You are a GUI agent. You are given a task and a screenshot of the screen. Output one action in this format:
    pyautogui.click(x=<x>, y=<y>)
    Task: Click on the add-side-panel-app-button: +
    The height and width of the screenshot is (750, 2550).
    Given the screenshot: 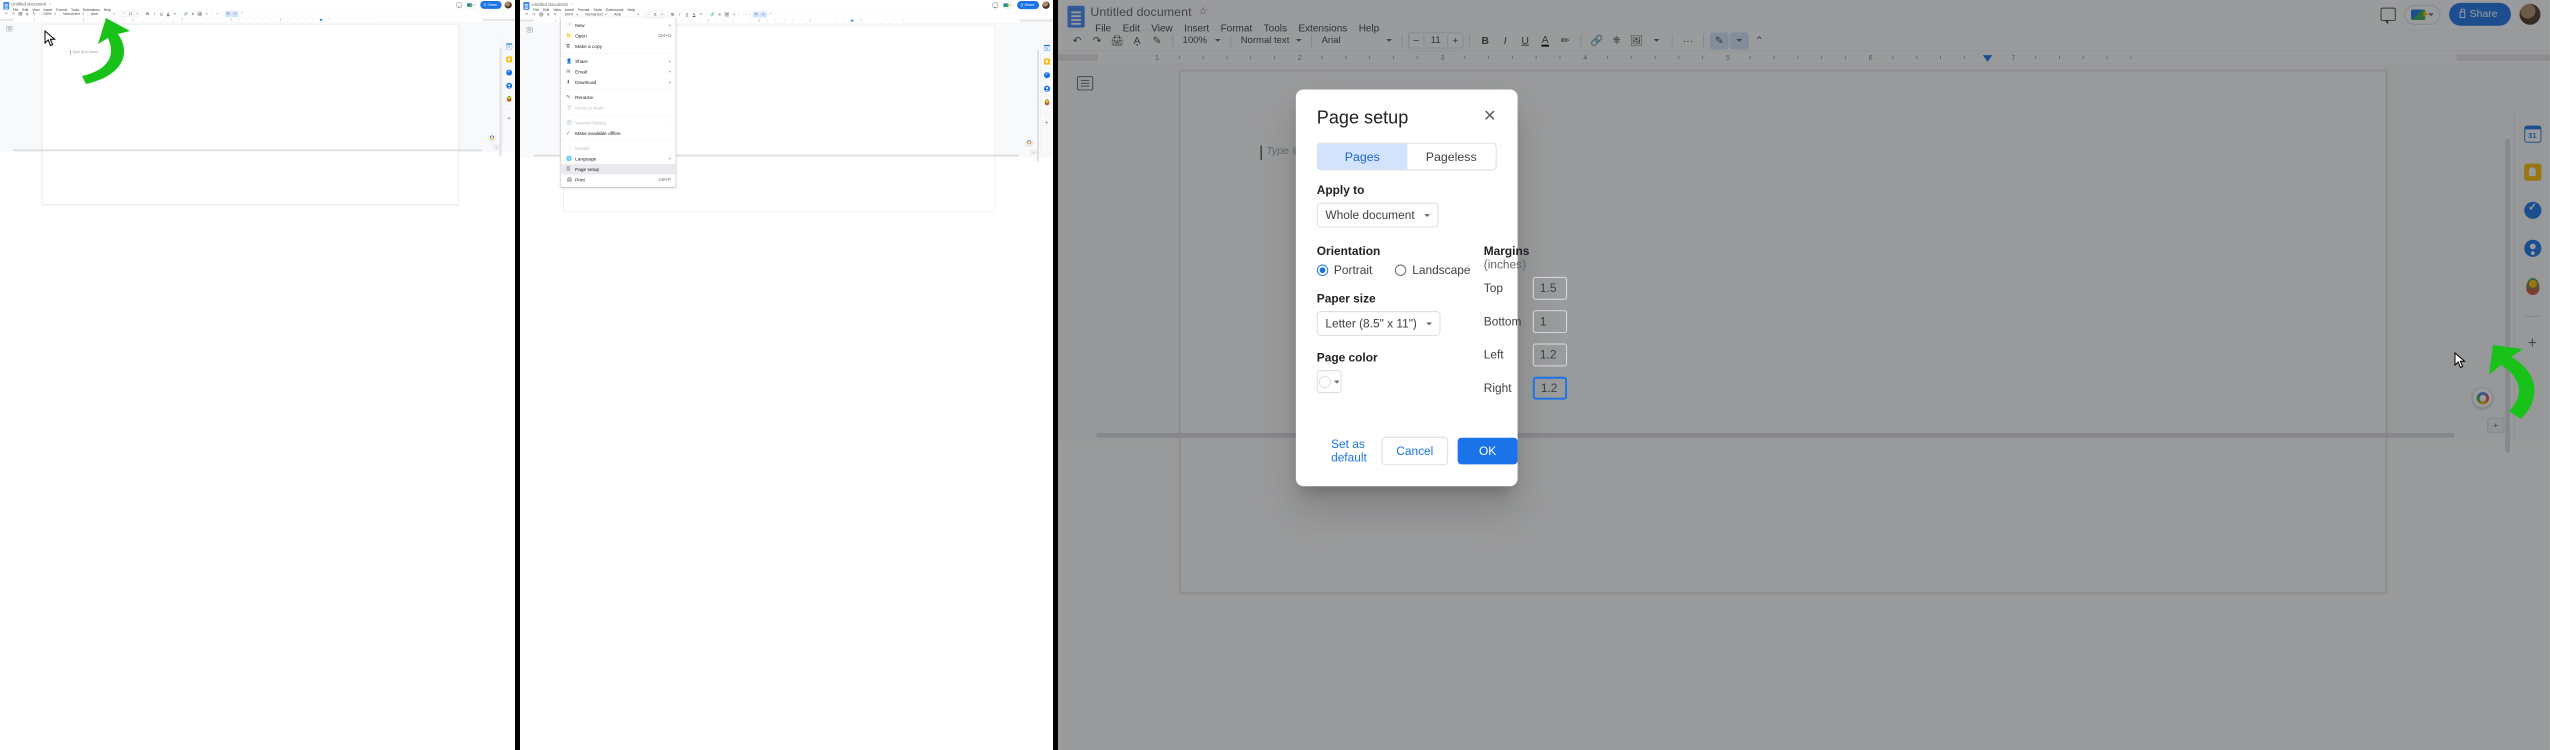 What is the action you would take?
    pyautogui.click(x=1046, y=122)
    